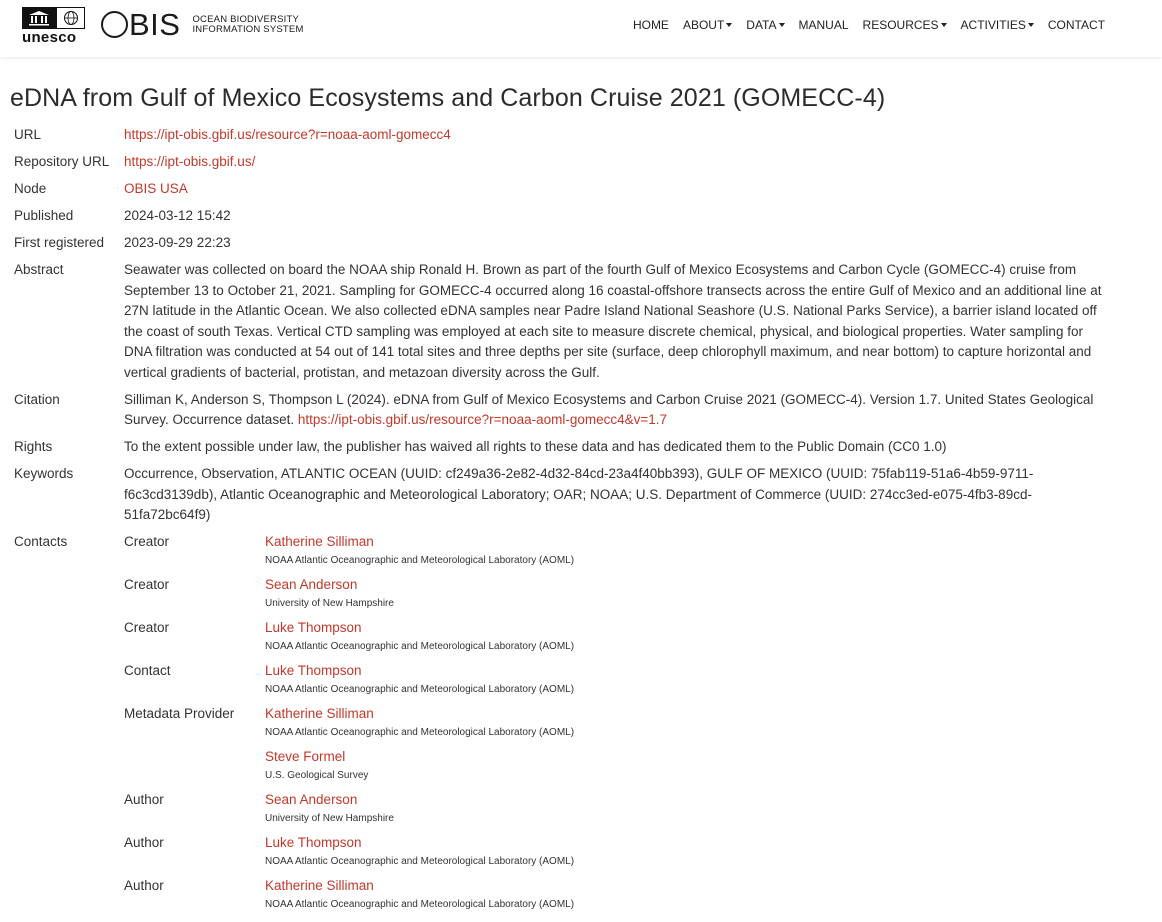 This screenshot has height=922, width=1162. I want to click on nav-manual: MANUAL, so click(824, 25).